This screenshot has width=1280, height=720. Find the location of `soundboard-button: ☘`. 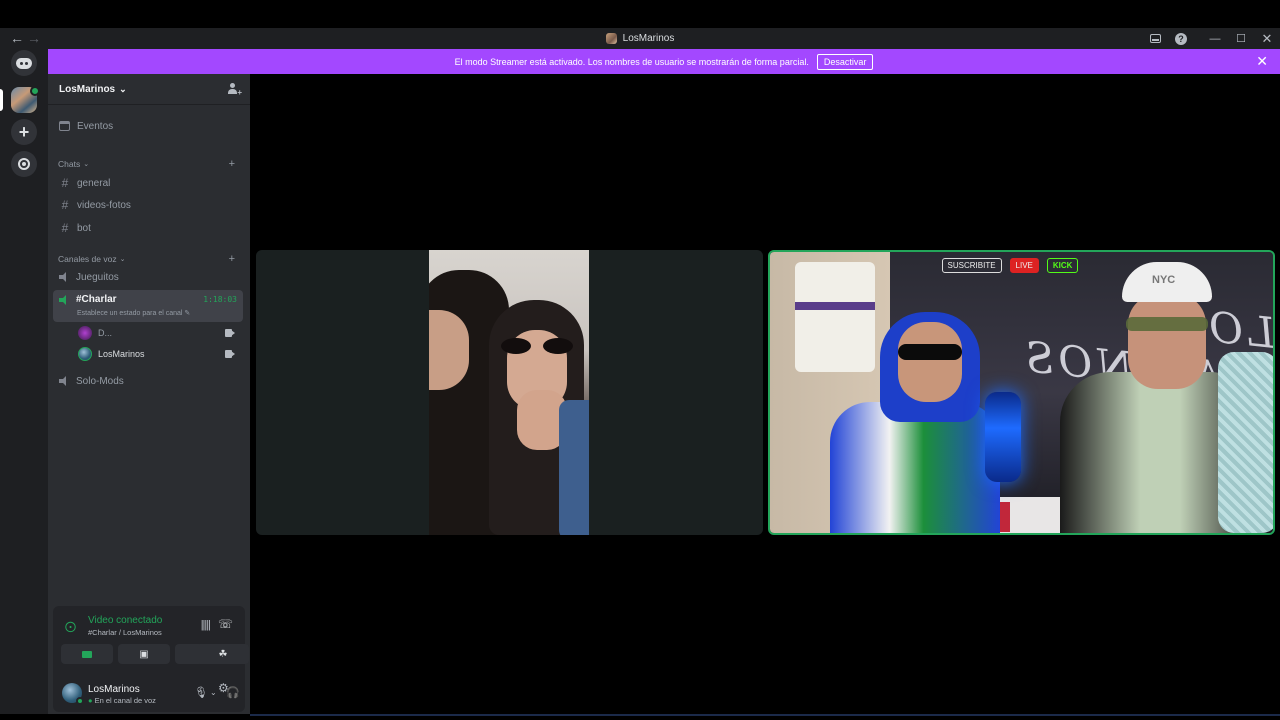

soundboard-button: ☘ is located at coordinates (223, 654).